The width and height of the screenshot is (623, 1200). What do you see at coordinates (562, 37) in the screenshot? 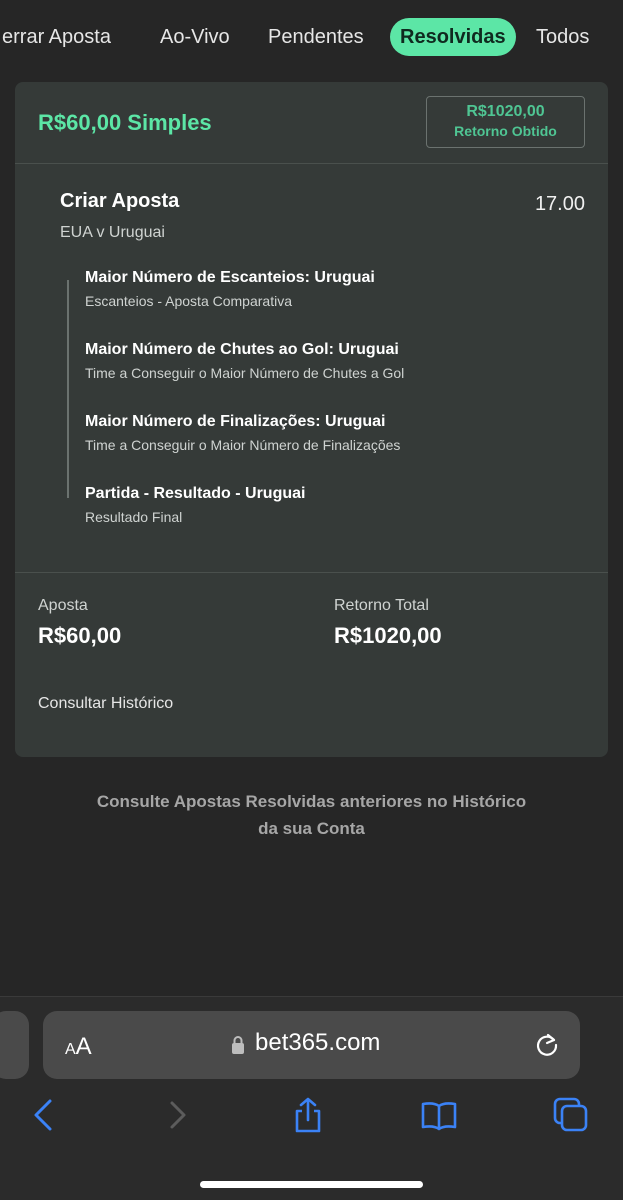
I see `tab-todos: Todos` at bounding box center [562, 37].